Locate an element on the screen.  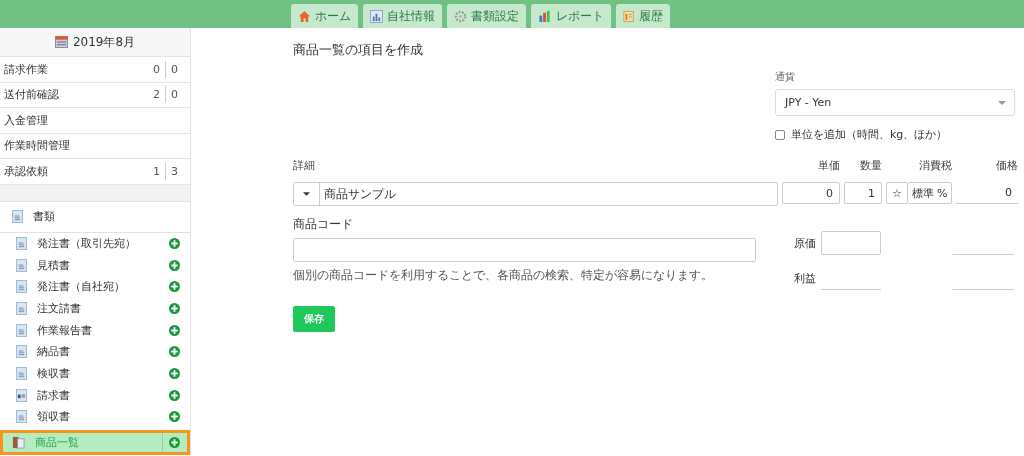
help-text: 個別の商品コードを利用することで、各商品の検索、特定が容易になります。 is located at coordinates (503, 275).